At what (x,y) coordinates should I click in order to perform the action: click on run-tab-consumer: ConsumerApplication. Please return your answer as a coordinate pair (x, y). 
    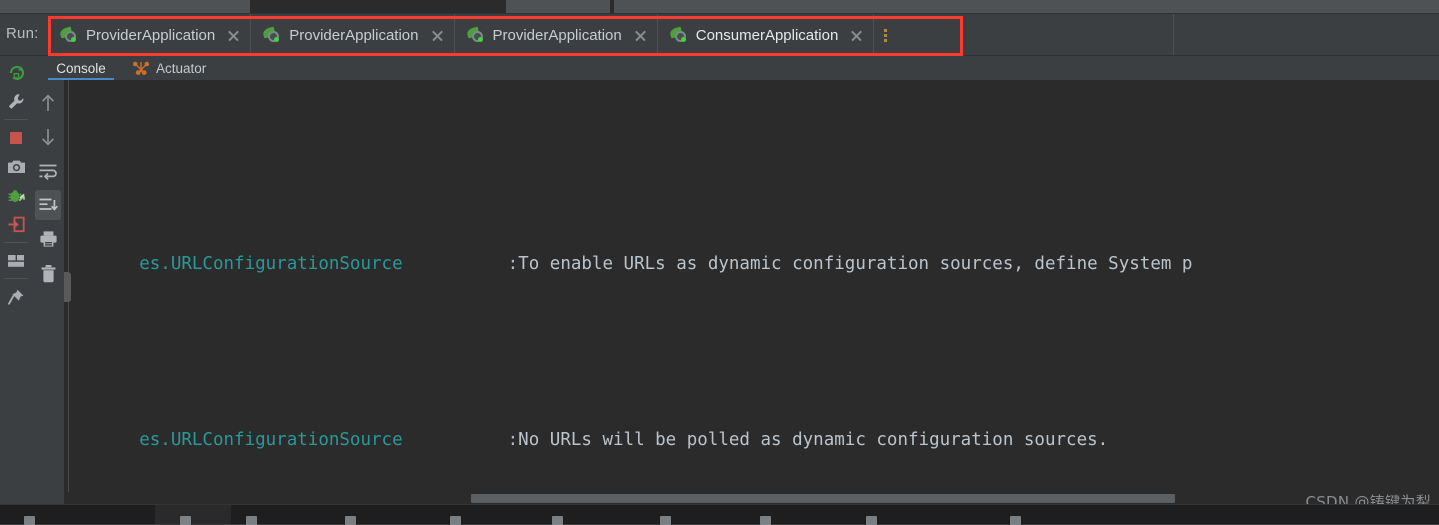
    Looking at the image, I should click on (766, 35).